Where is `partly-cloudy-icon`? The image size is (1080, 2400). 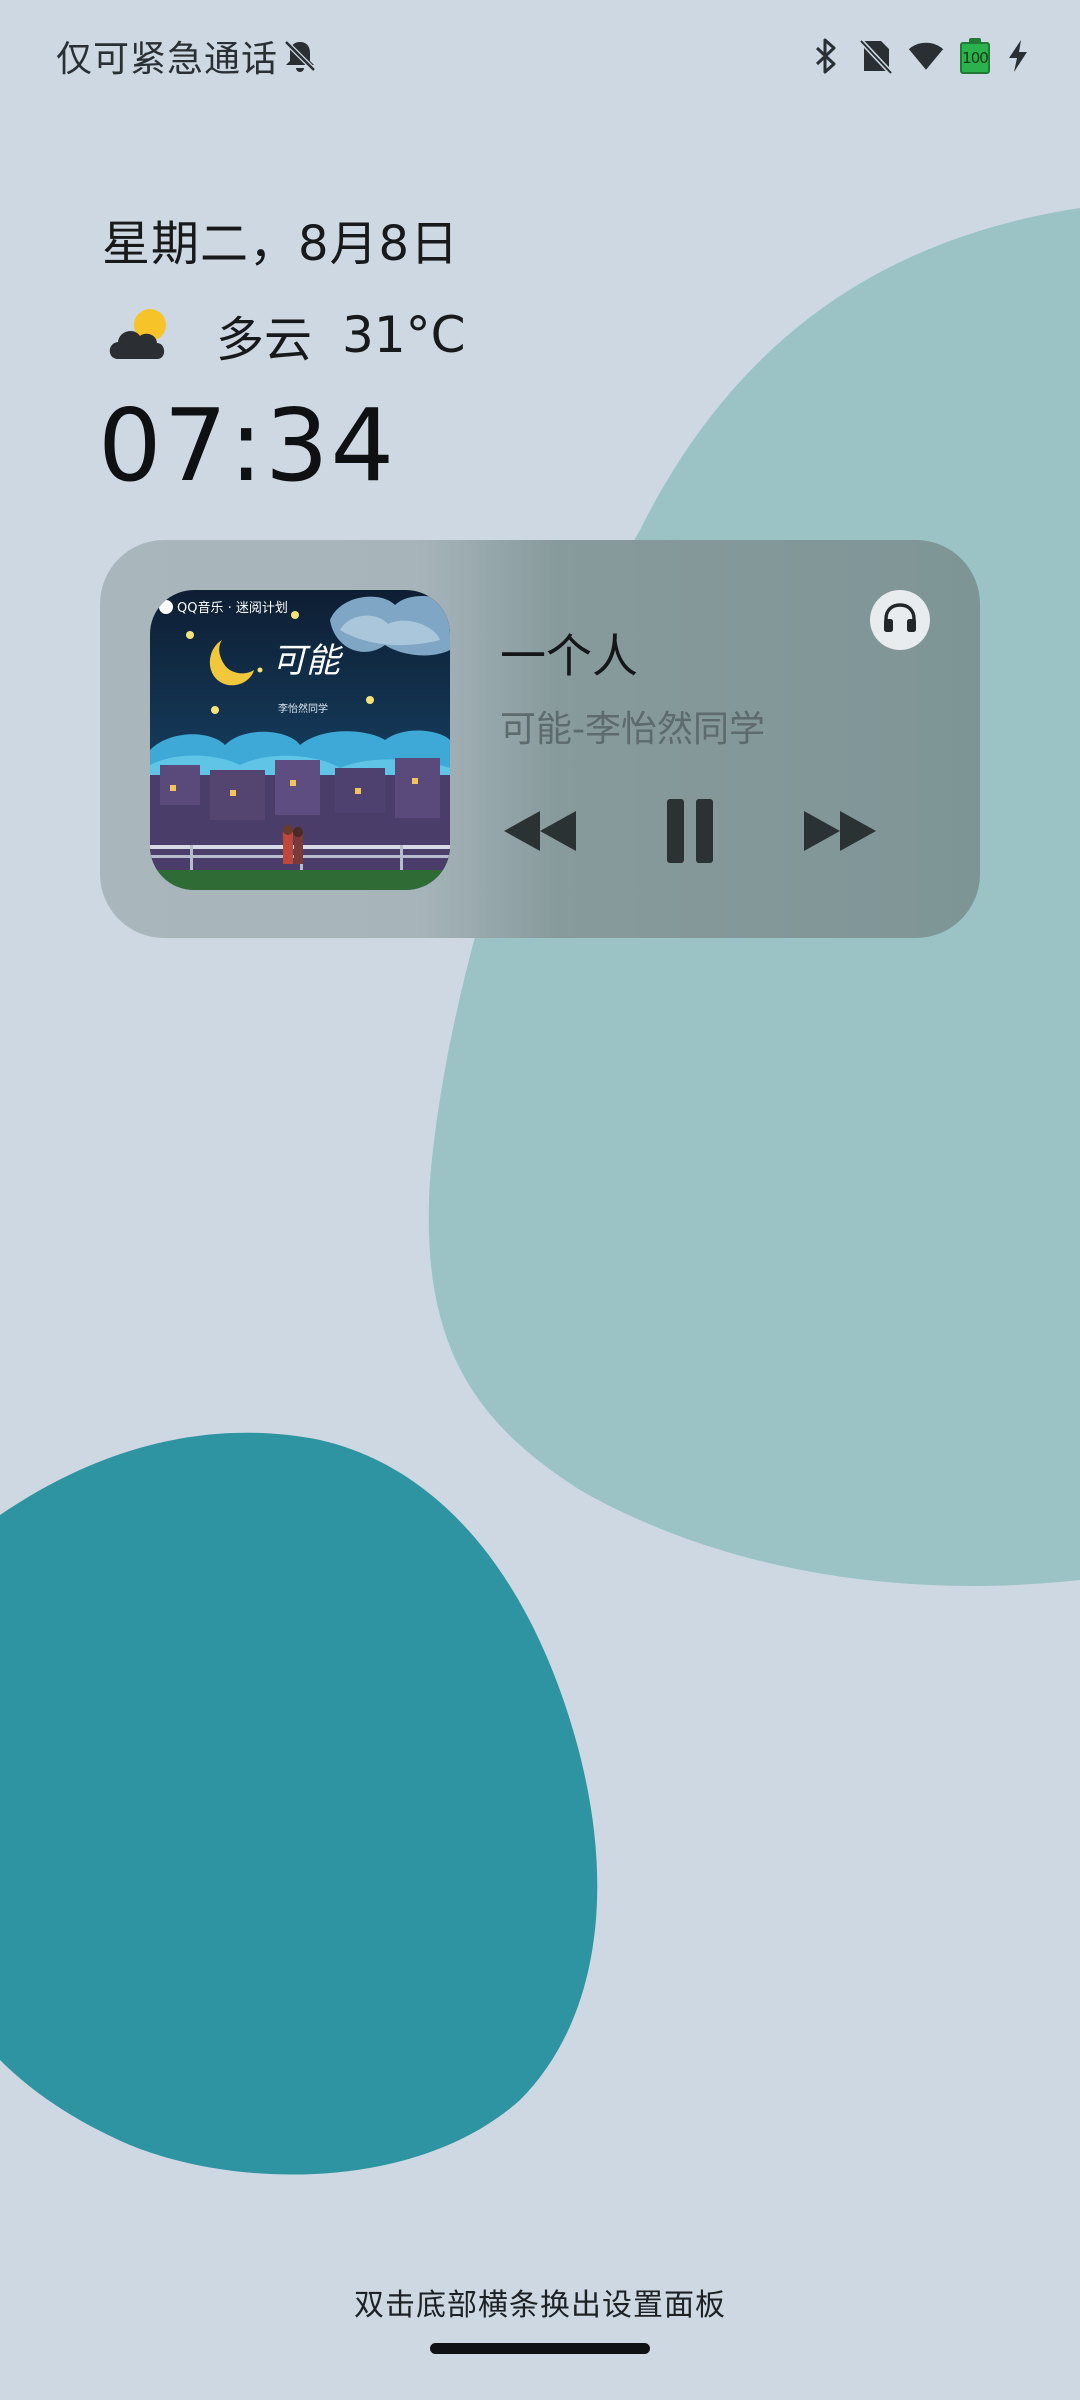 partly-cloudy-icon is located at coordinates (139, 335).